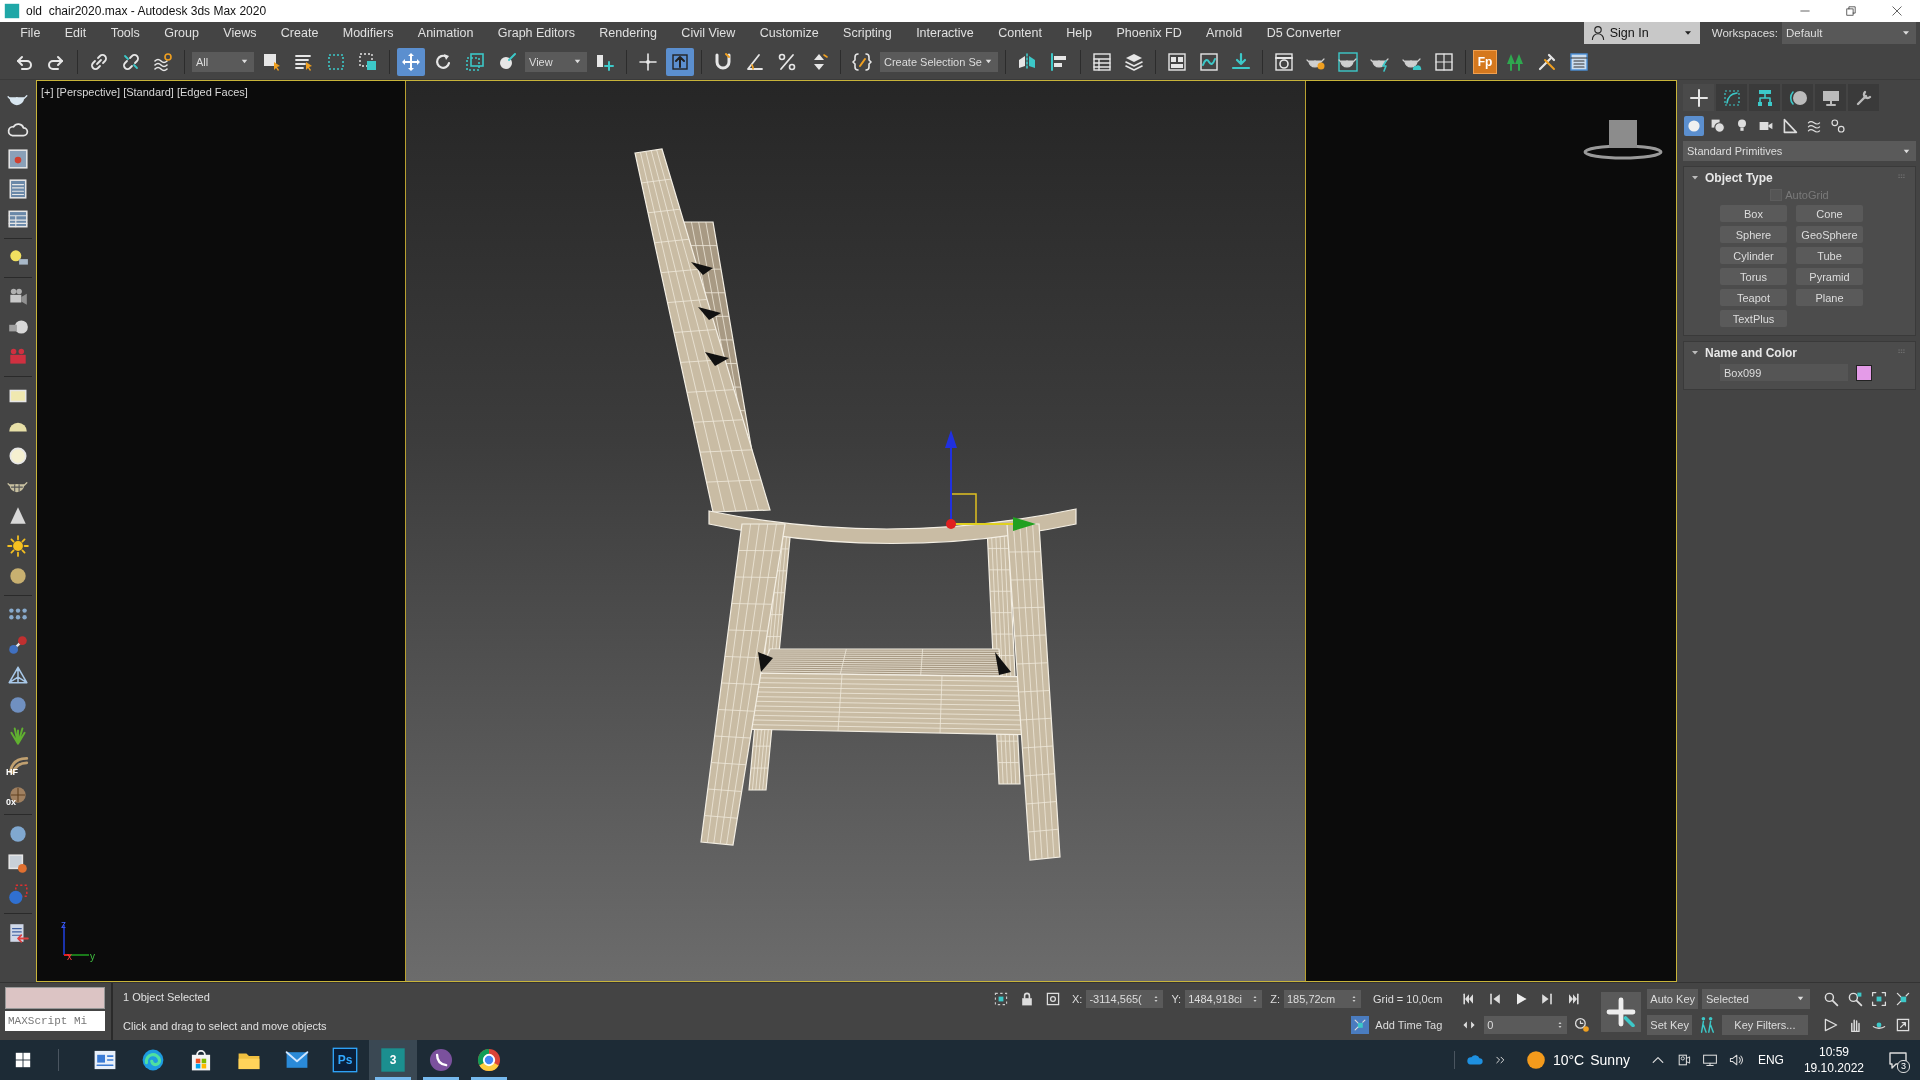 The image size is (1920, 1080). Describe the element at coordinates (368, 33) in the screenshot. I see `menu-item: Modifiers` at that location.